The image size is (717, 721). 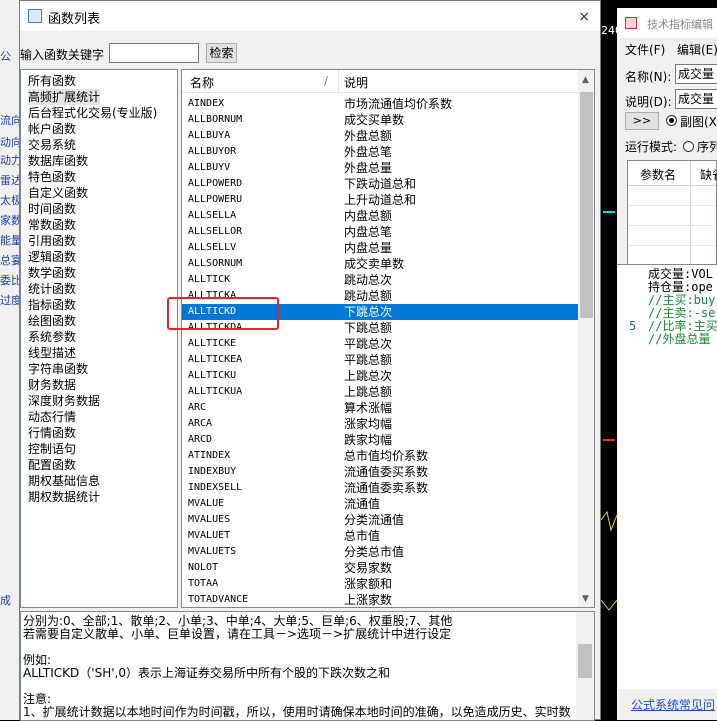 What do you see at coordinates (64, 401) in the screenshot?
I see `category-item: 深度财务数据` at bounding box center [64, 401].